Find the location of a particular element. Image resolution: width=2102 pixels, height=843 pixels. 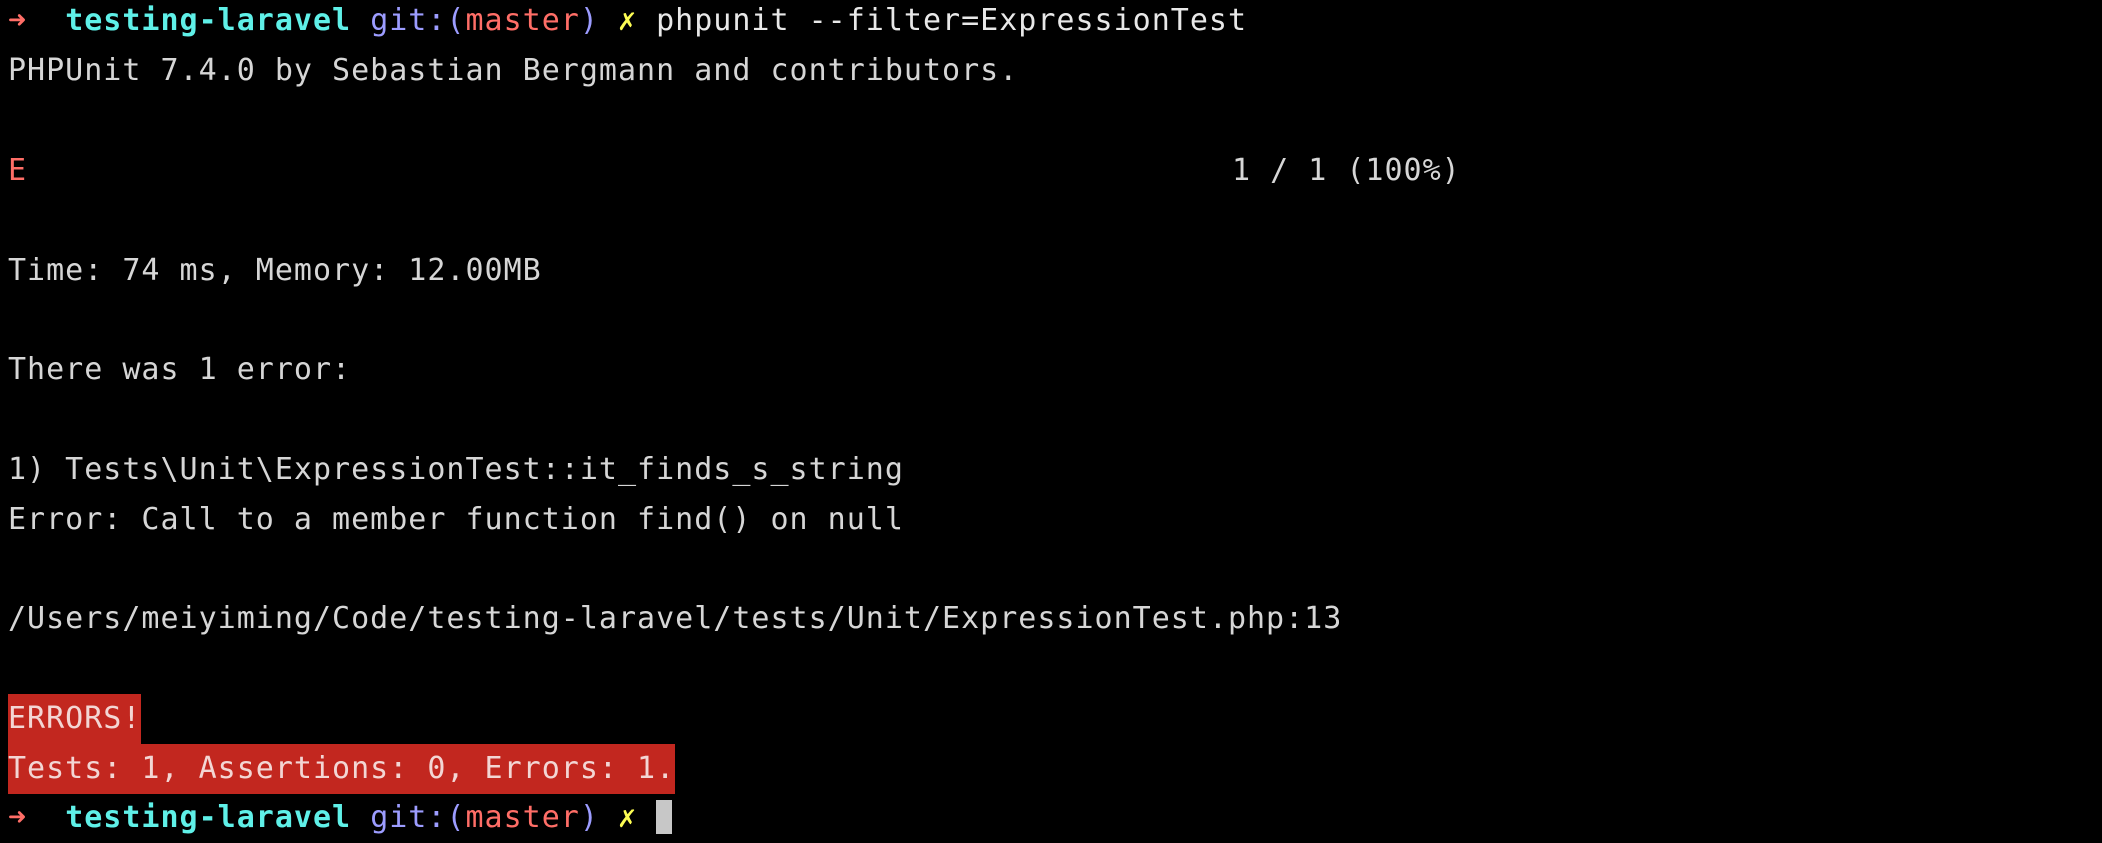

progress-count: 1 / 1 (100%) is located at coordinates (1346, 170).